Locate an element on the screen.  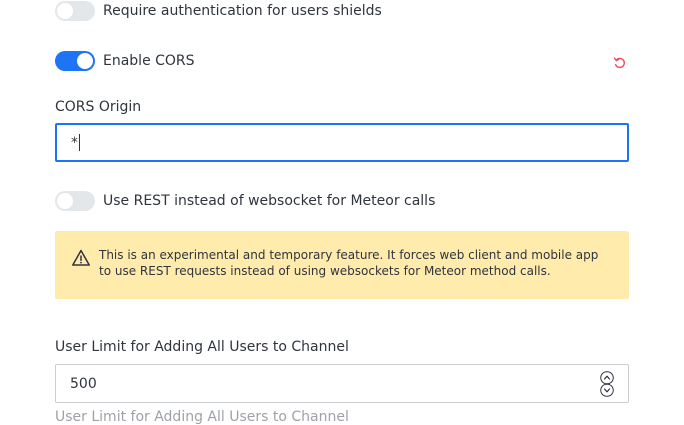
cors-origin-label: CORS Origin is located at coordinates (98, 107).